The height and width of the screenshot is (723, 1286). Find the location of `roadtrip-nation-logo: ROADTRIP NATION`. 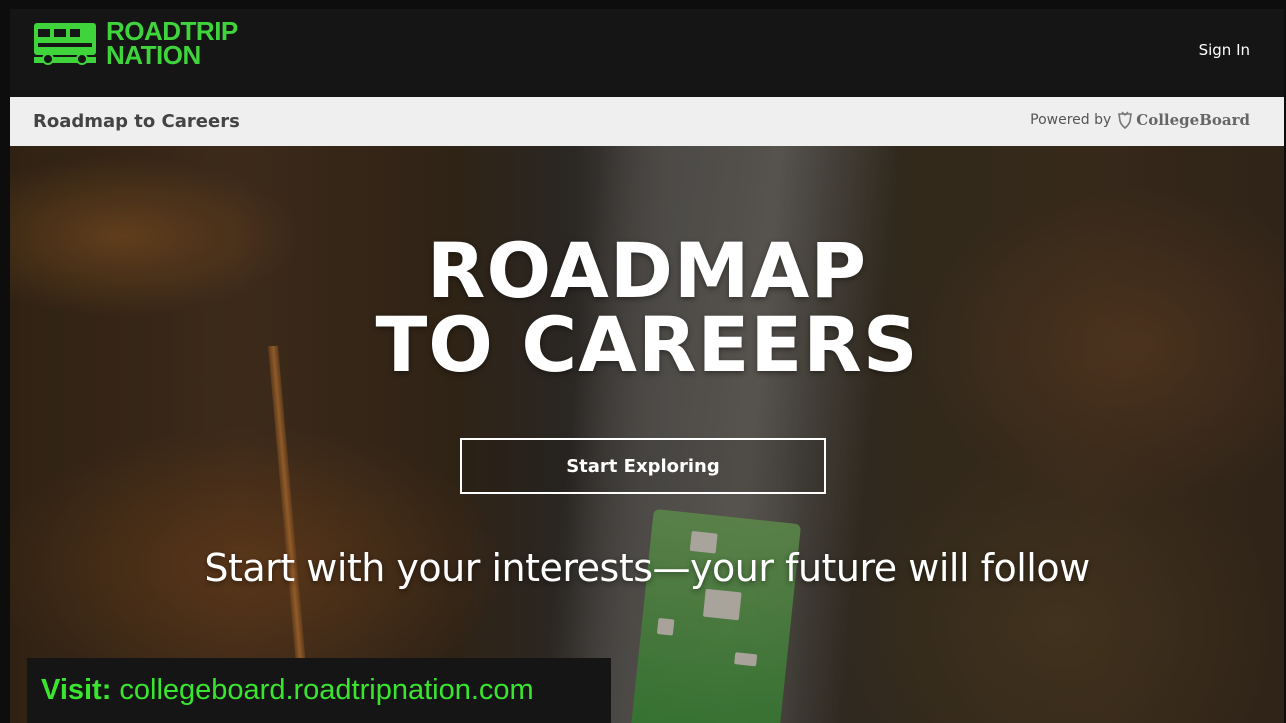

roadtrip-nation-logo: ROADTRIP NATION is located at coordinates (137, 44).